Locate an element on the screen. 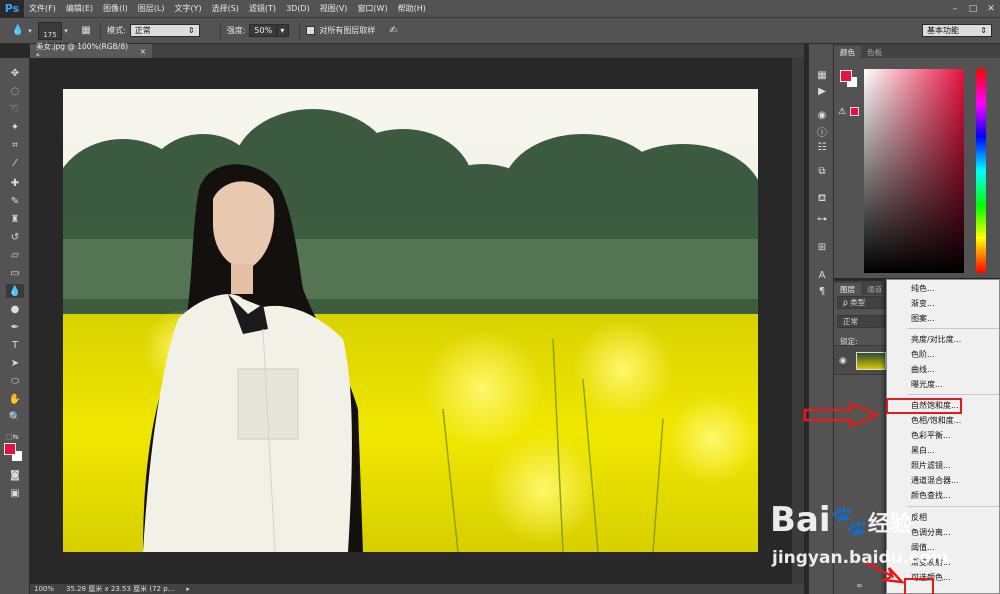 The width and height of the screenshot is (1000, 594). menu-select: 选择(S) is located at coordinates (225, 8).